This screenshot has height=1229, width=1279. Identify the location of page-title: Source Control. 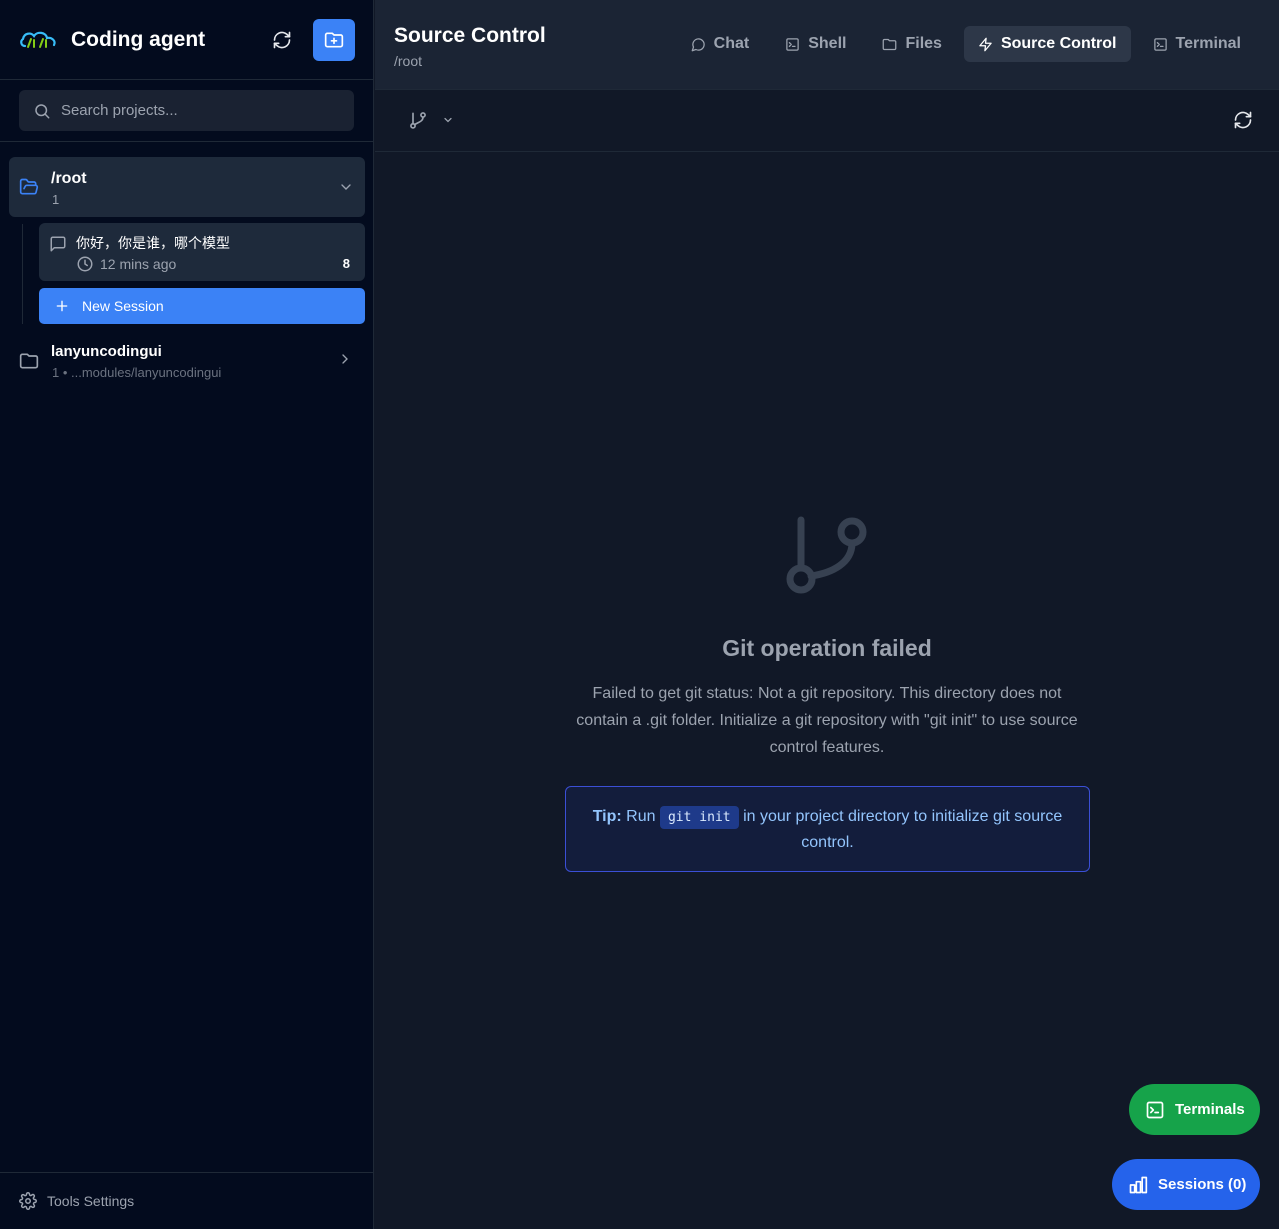
(470, 35).